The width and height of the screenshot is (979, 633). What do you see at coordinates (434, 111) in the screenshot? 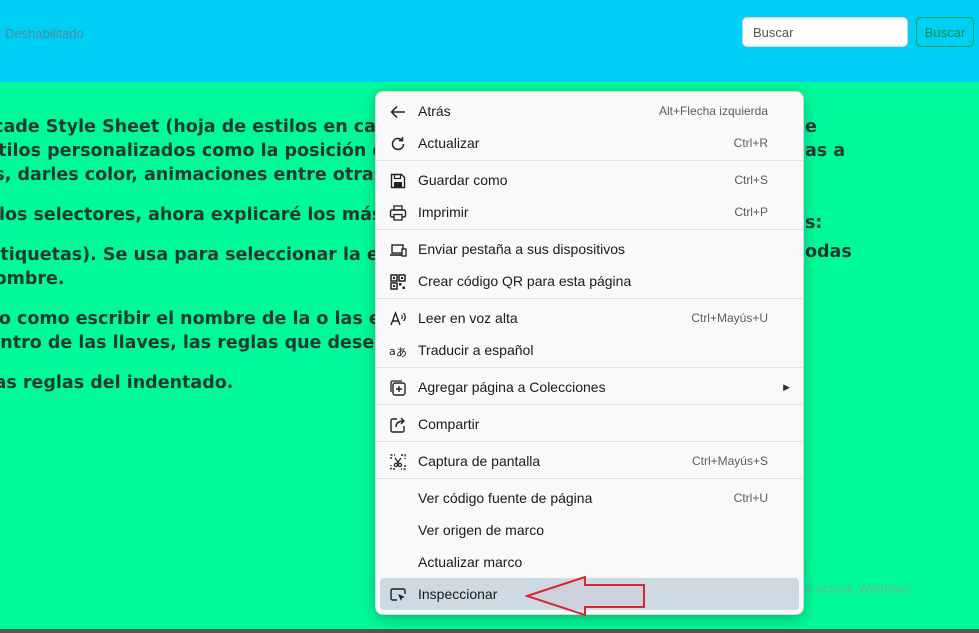
I see `menu-item-label: Atrás` at bounding box center [434, 111].